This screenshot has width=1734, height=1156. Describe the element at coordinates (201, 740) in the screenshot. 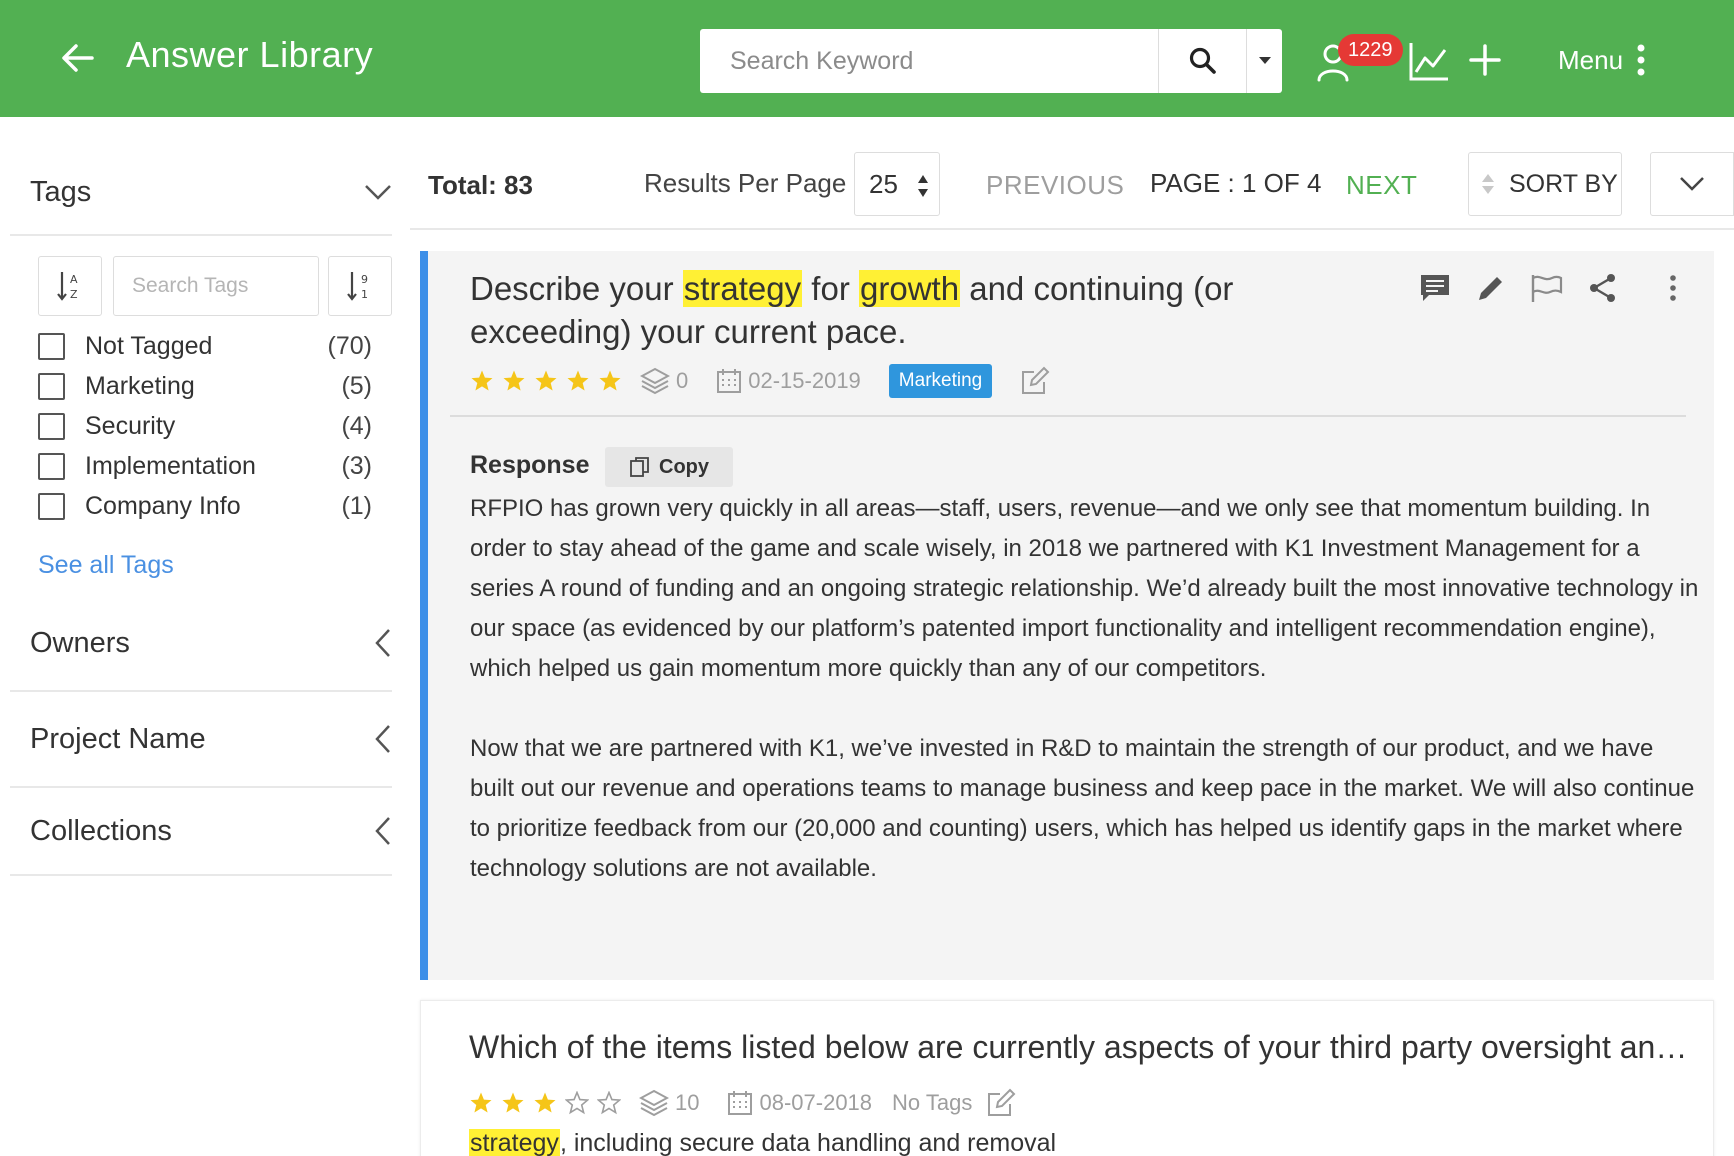

I see `project-name-section-header: Project Name` at that location.